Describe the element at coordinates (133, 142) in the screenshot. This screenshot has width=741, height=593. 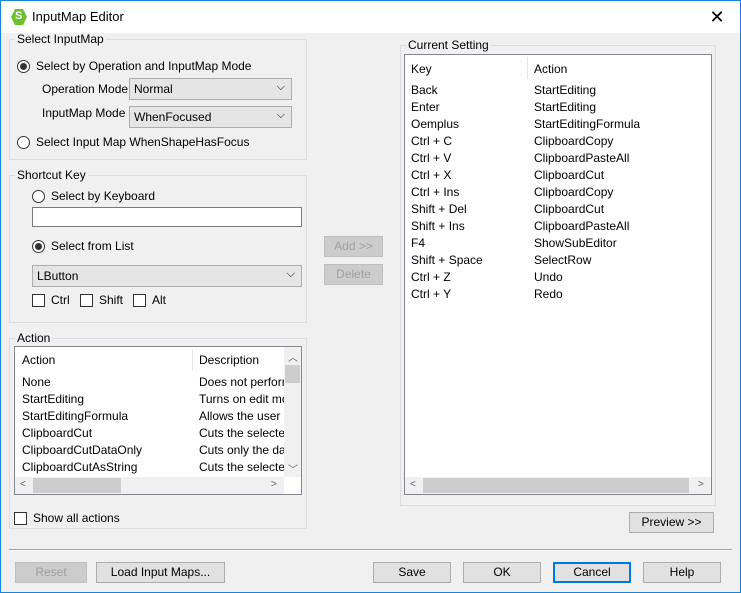
I see `radio-shape-focus: Select Input Map WhenShapeHasFocus` at that location.